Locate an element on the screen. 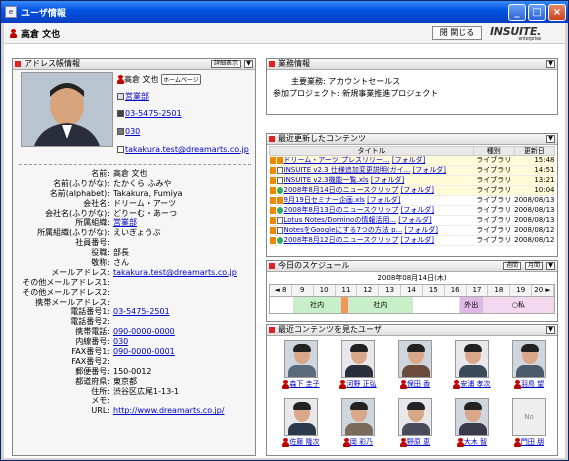  viewer-name-link: 野原 恵 is located at coordinates (418, 442).